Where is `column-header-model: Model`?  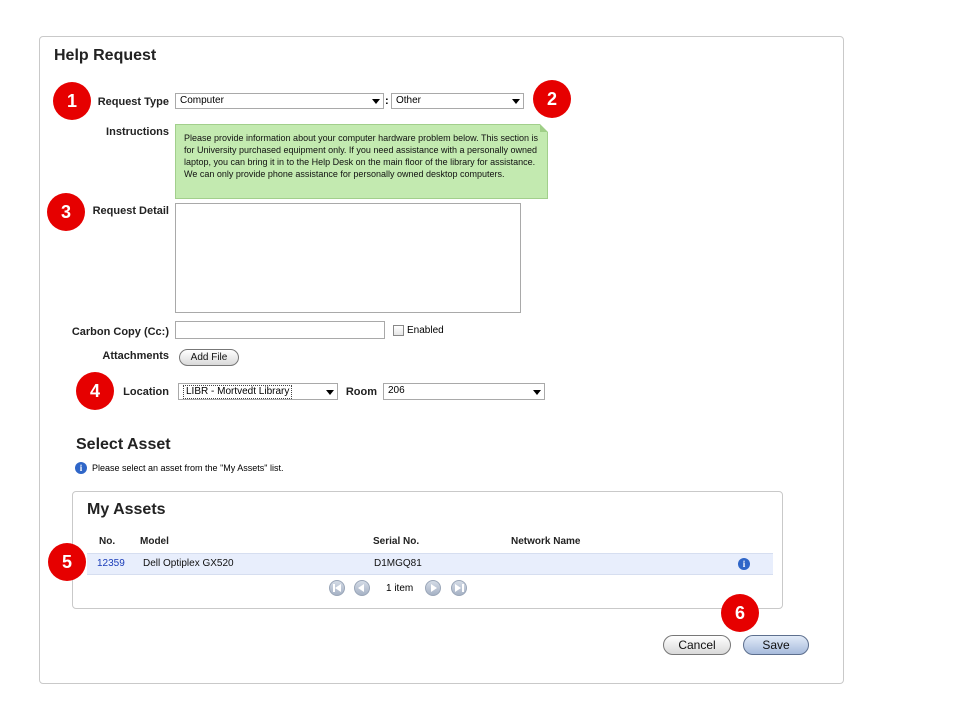 column-header-model: Model is located at coordinates (154, 541).